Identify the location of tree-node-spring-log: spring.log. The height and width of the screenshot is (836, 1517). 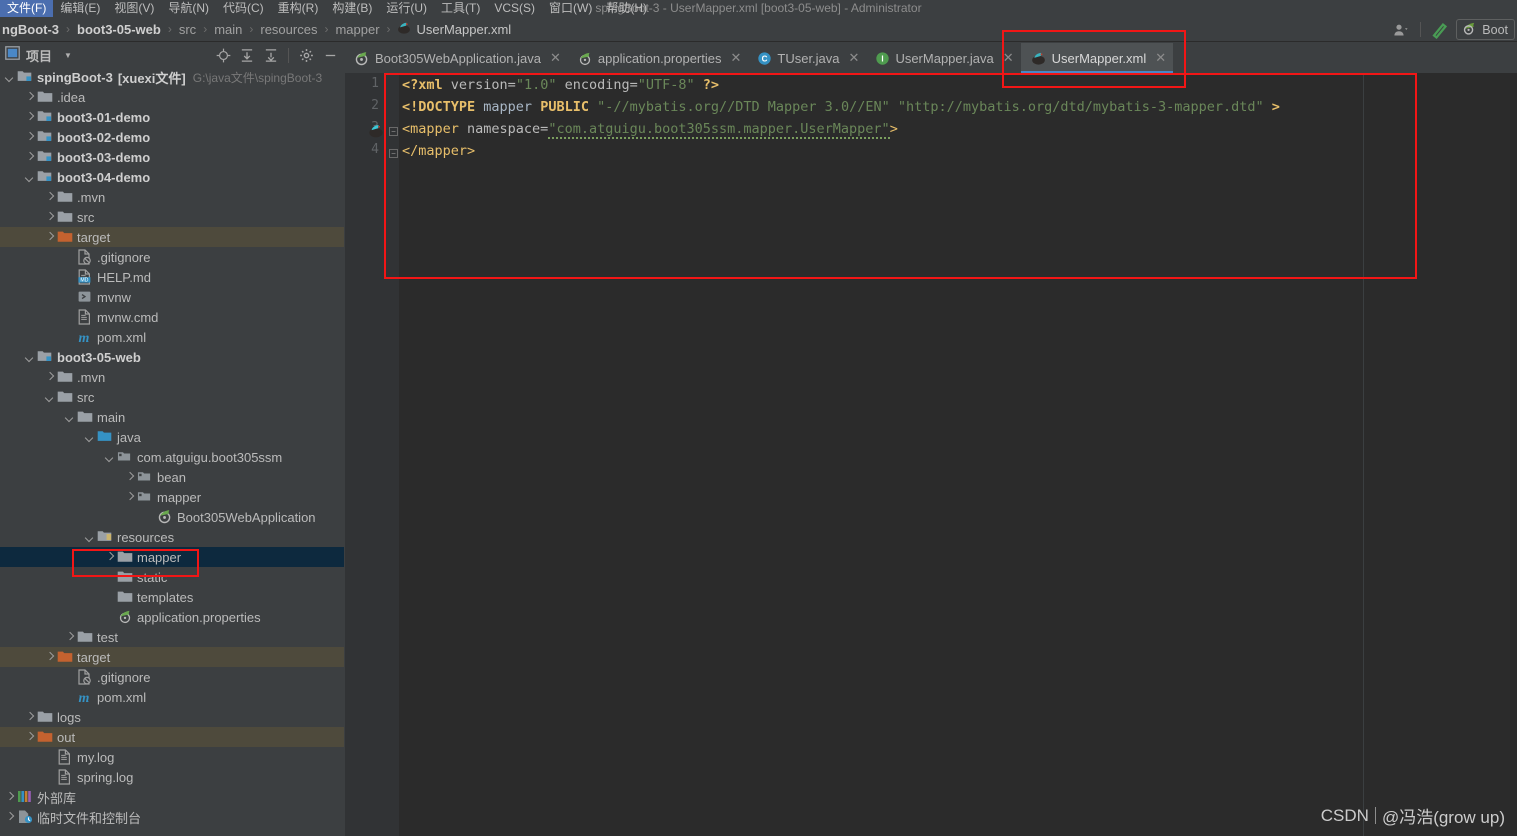
(172, 777).